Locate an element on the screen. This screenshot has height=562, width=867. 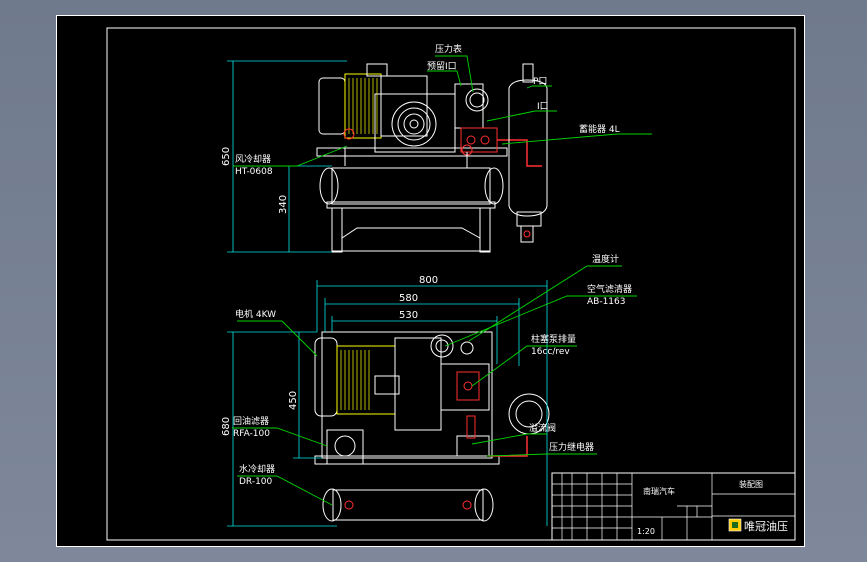
front-pump is located at coordinates (469, 106).